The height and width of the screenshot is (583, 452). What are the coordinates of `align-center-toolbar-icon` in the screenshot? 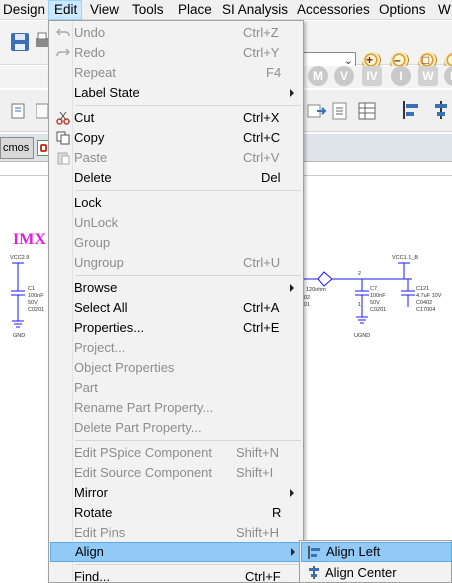 It's located at (441, 110).